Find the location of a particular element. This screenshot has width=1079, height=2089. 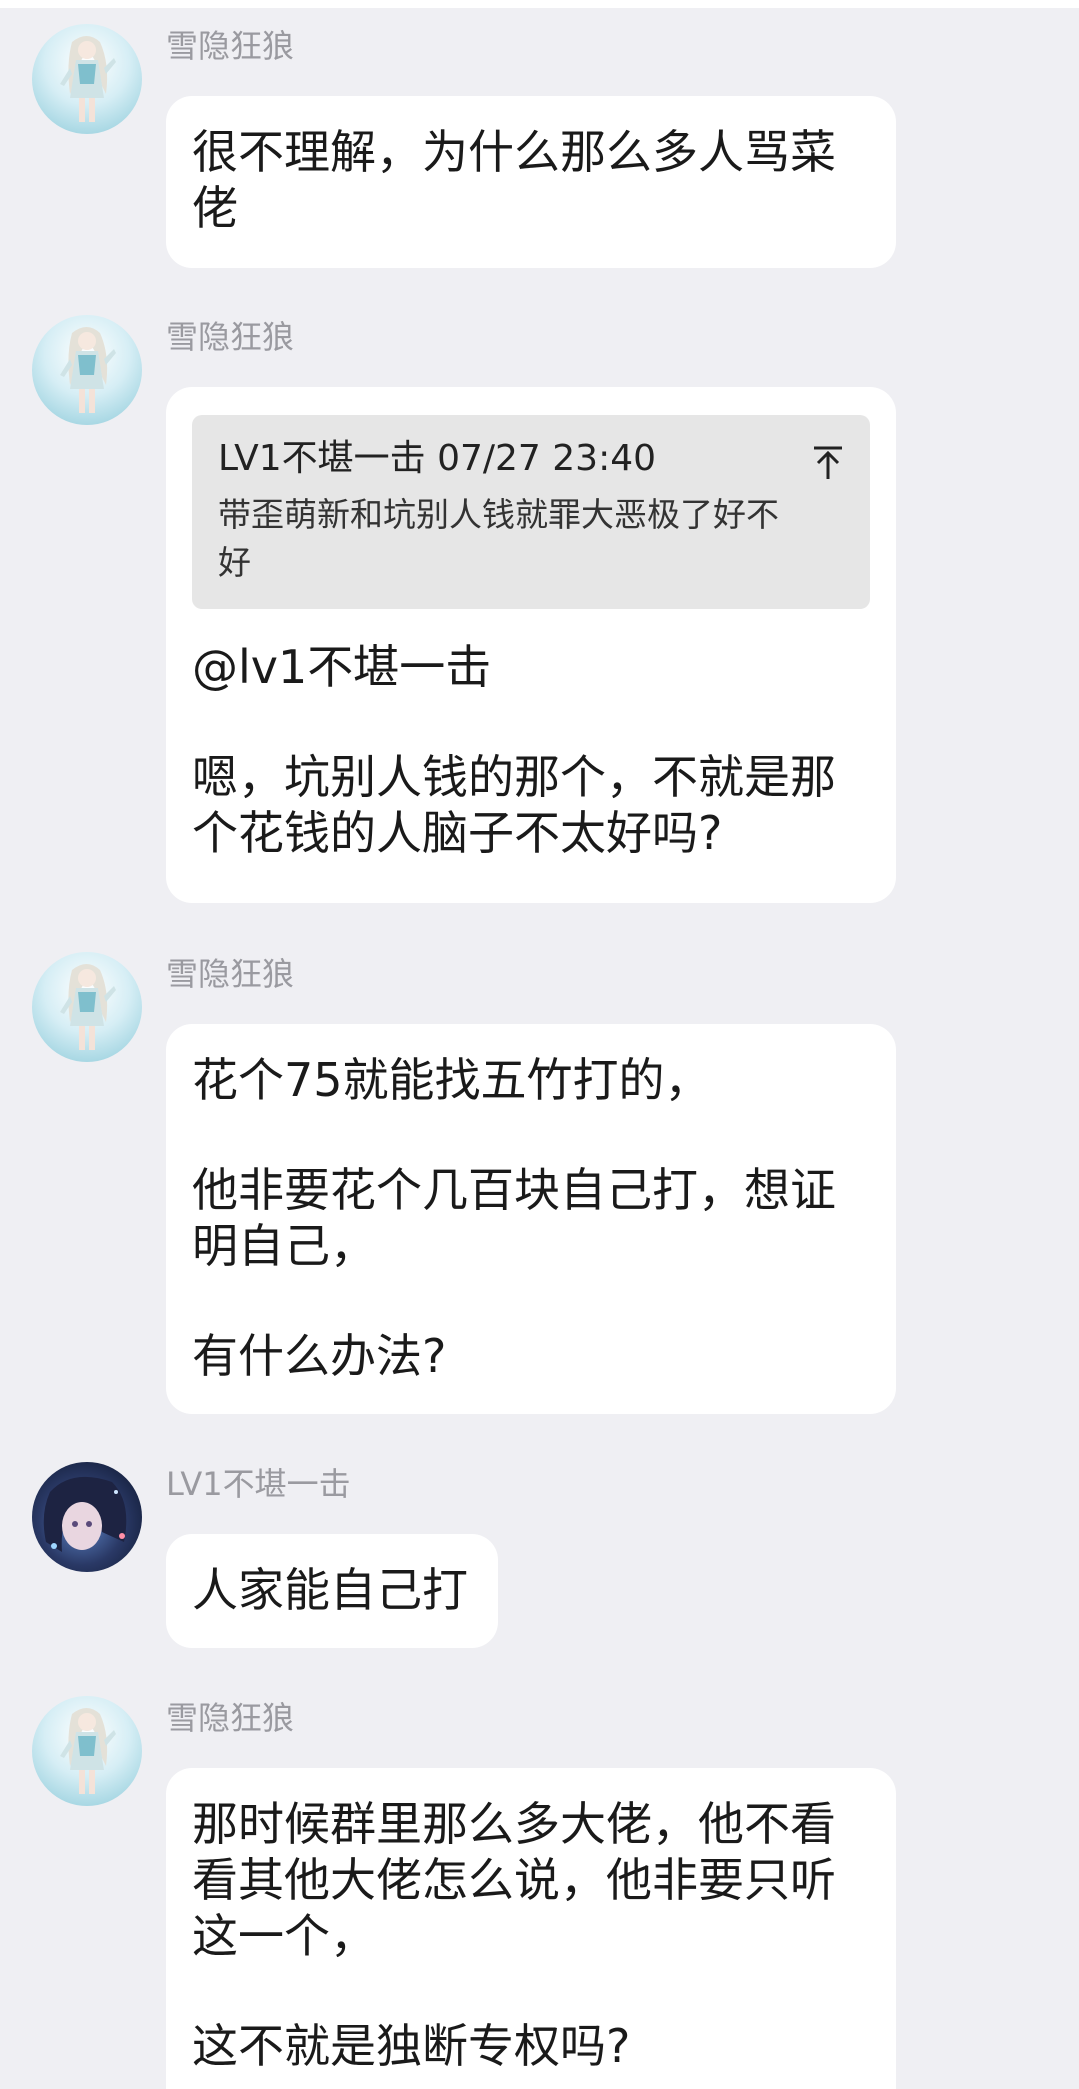

message-text: 那时候群里那么多大佬，他不看 is located at coordinates (514, 1824).